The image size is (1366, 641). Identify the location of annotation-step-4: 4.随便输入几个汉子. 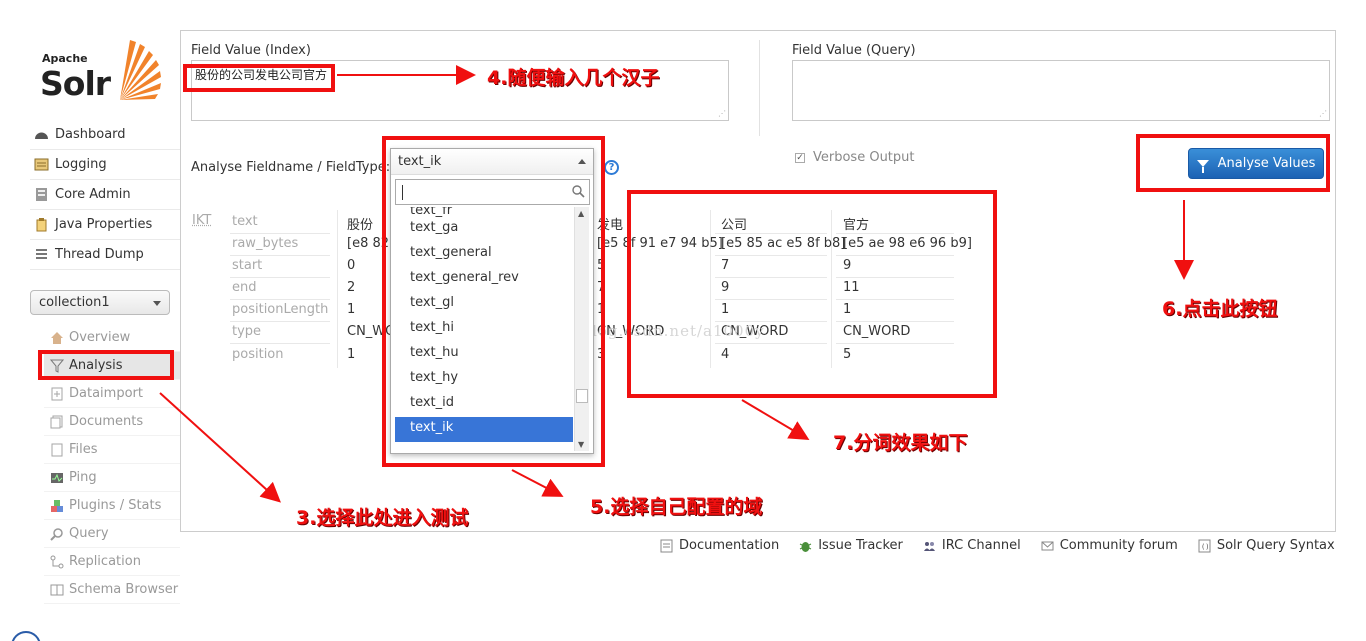
(573, 78).